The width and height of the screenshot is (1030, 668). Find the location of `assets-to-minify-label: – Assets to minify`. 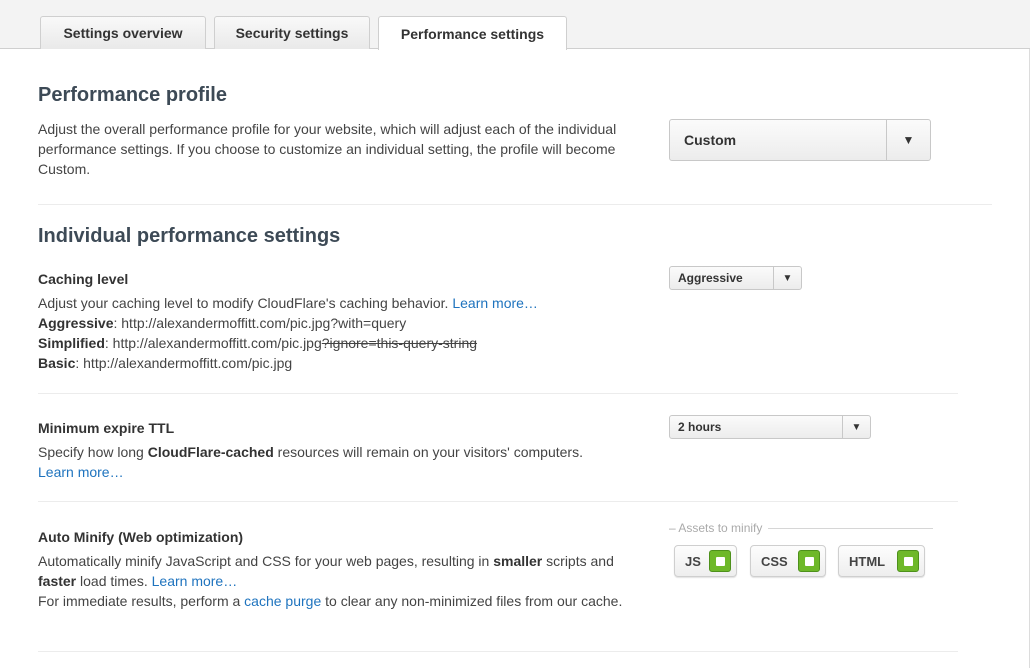

assets-to-minify-label: – Assets to minify is located at coordinates (801, 528).